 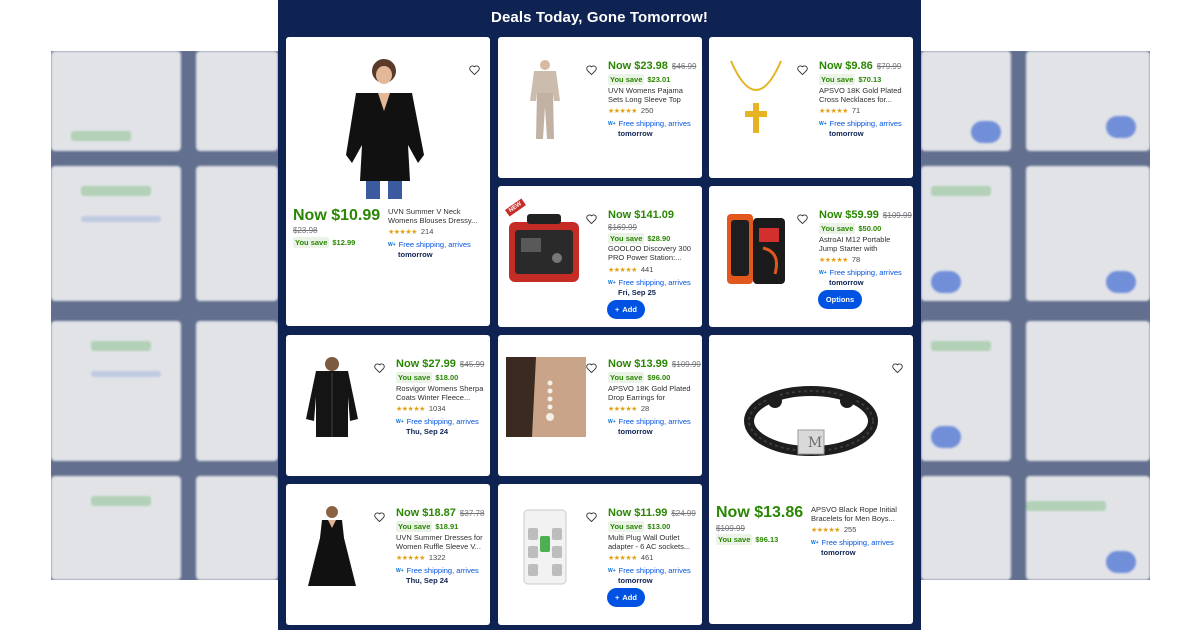 What do you see at coordinates (544, 248) in the screenshot?
I see `power-station-image` at bounding box center [544, 248].